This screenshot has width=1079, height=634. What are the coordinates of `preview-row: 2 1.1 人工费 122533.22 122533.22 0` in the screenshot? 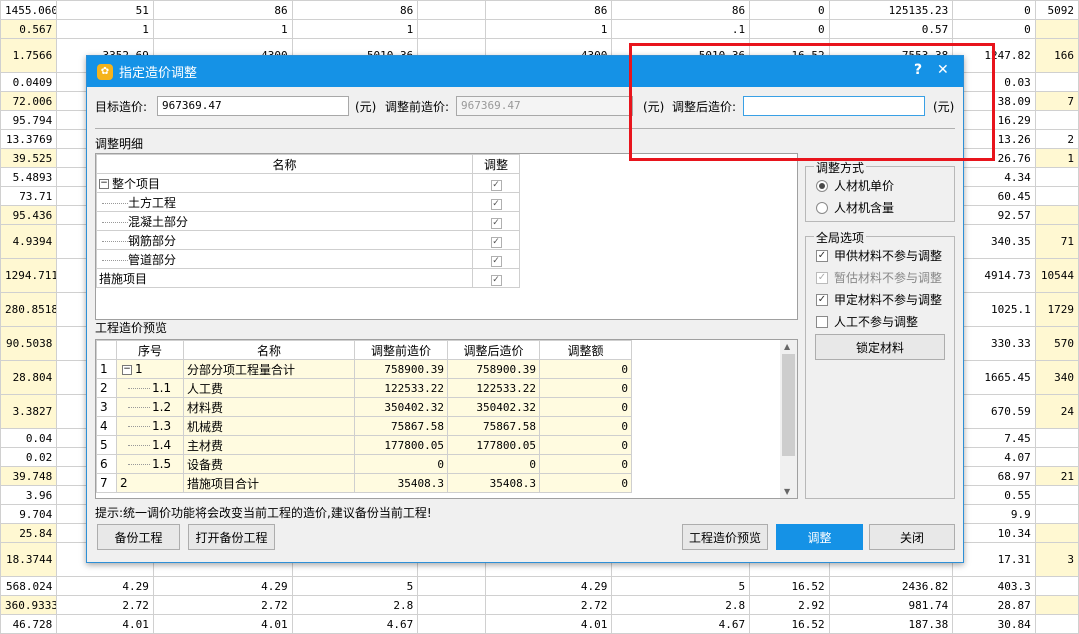 It's located at (364, 388).